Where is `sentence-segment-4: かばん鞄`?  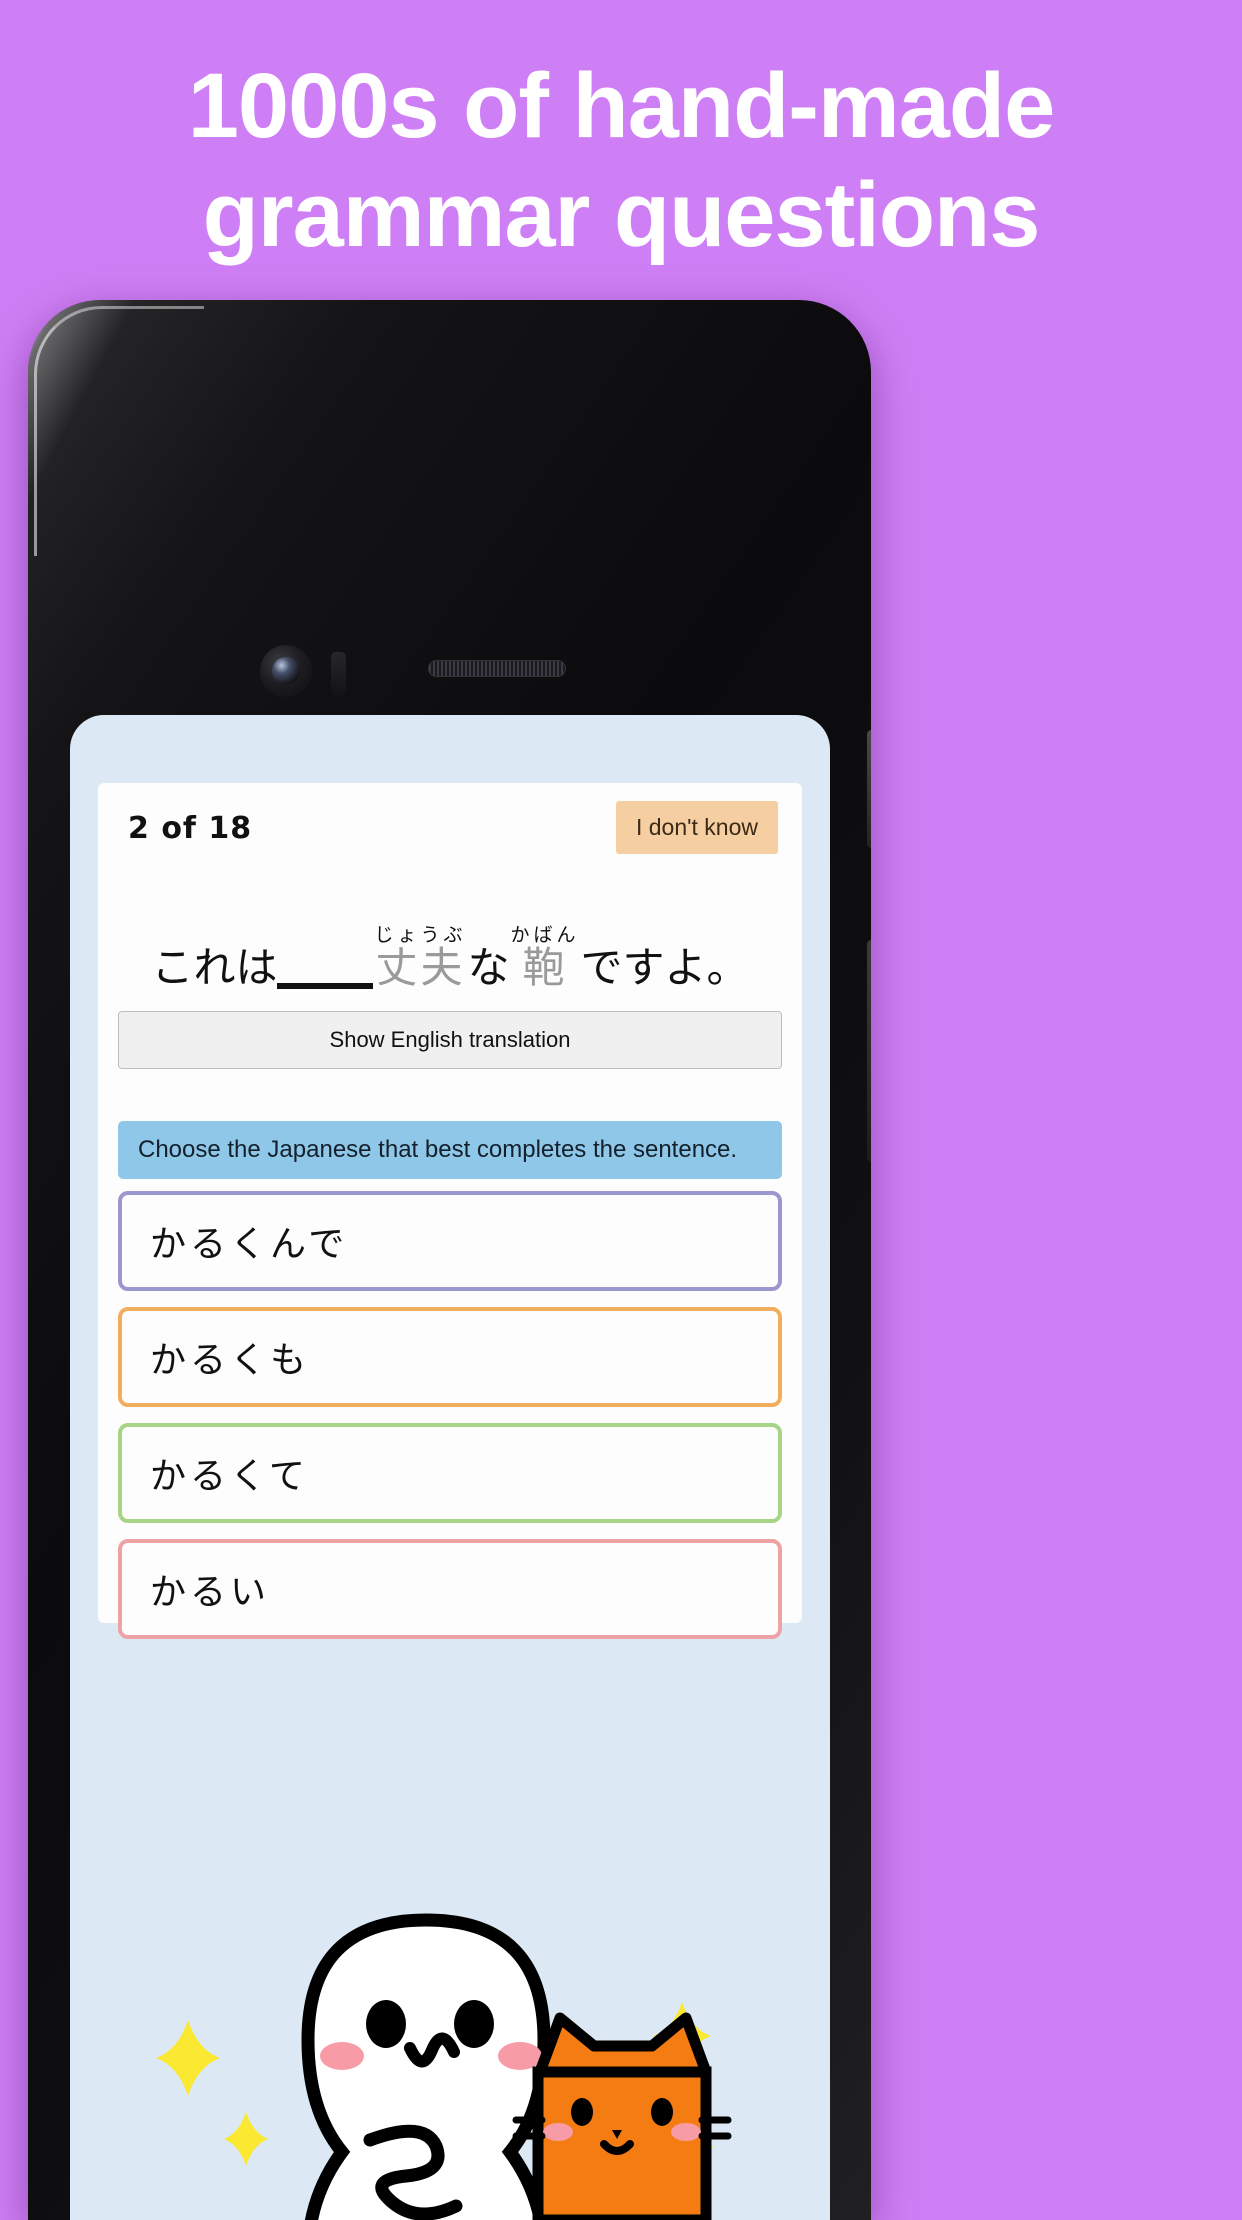
sentence-segment-4: かばん鞄 is located at coordinates (545, 956).